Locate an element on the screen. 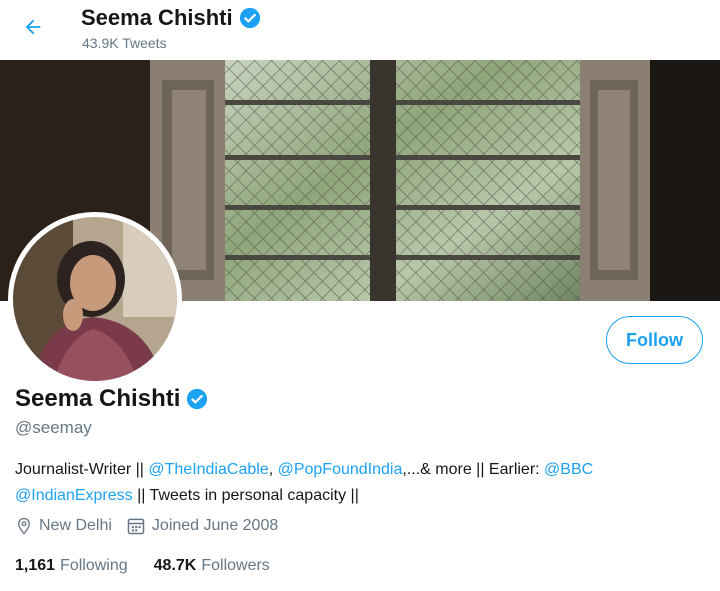 The image size is (720, 591). bio-text: ,...& more || Earlier: is located at coordinates (473, 469).